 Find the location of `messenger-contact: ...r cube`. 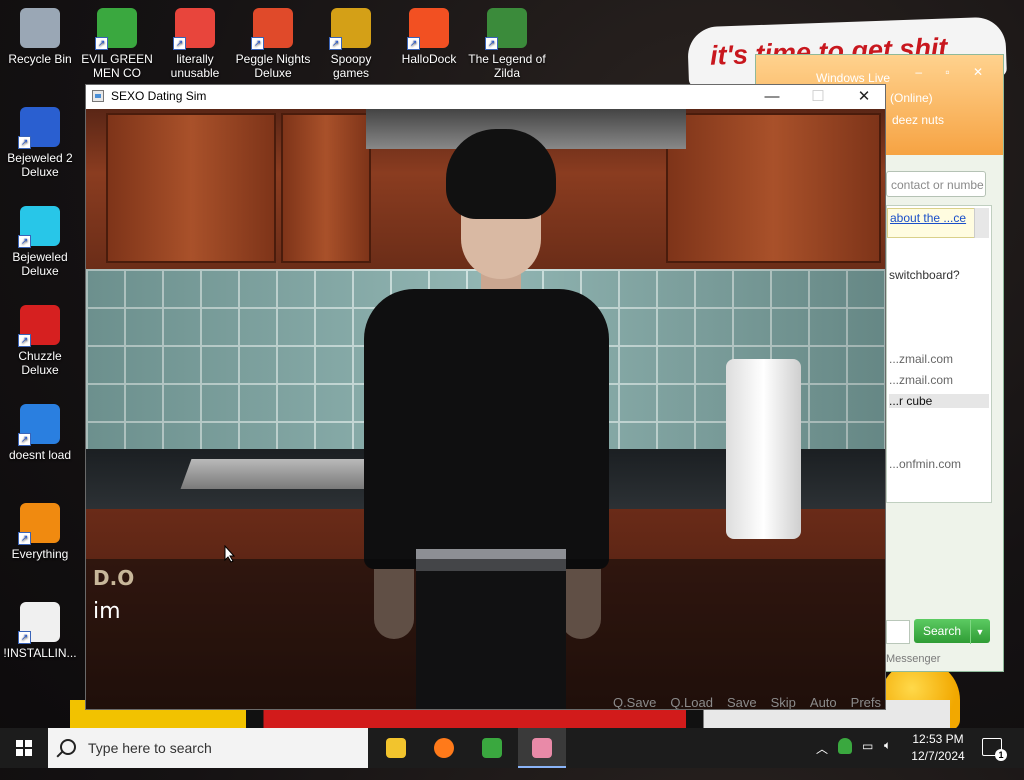

messenger-contact: ...r cube is located at coordinates (939, 401).